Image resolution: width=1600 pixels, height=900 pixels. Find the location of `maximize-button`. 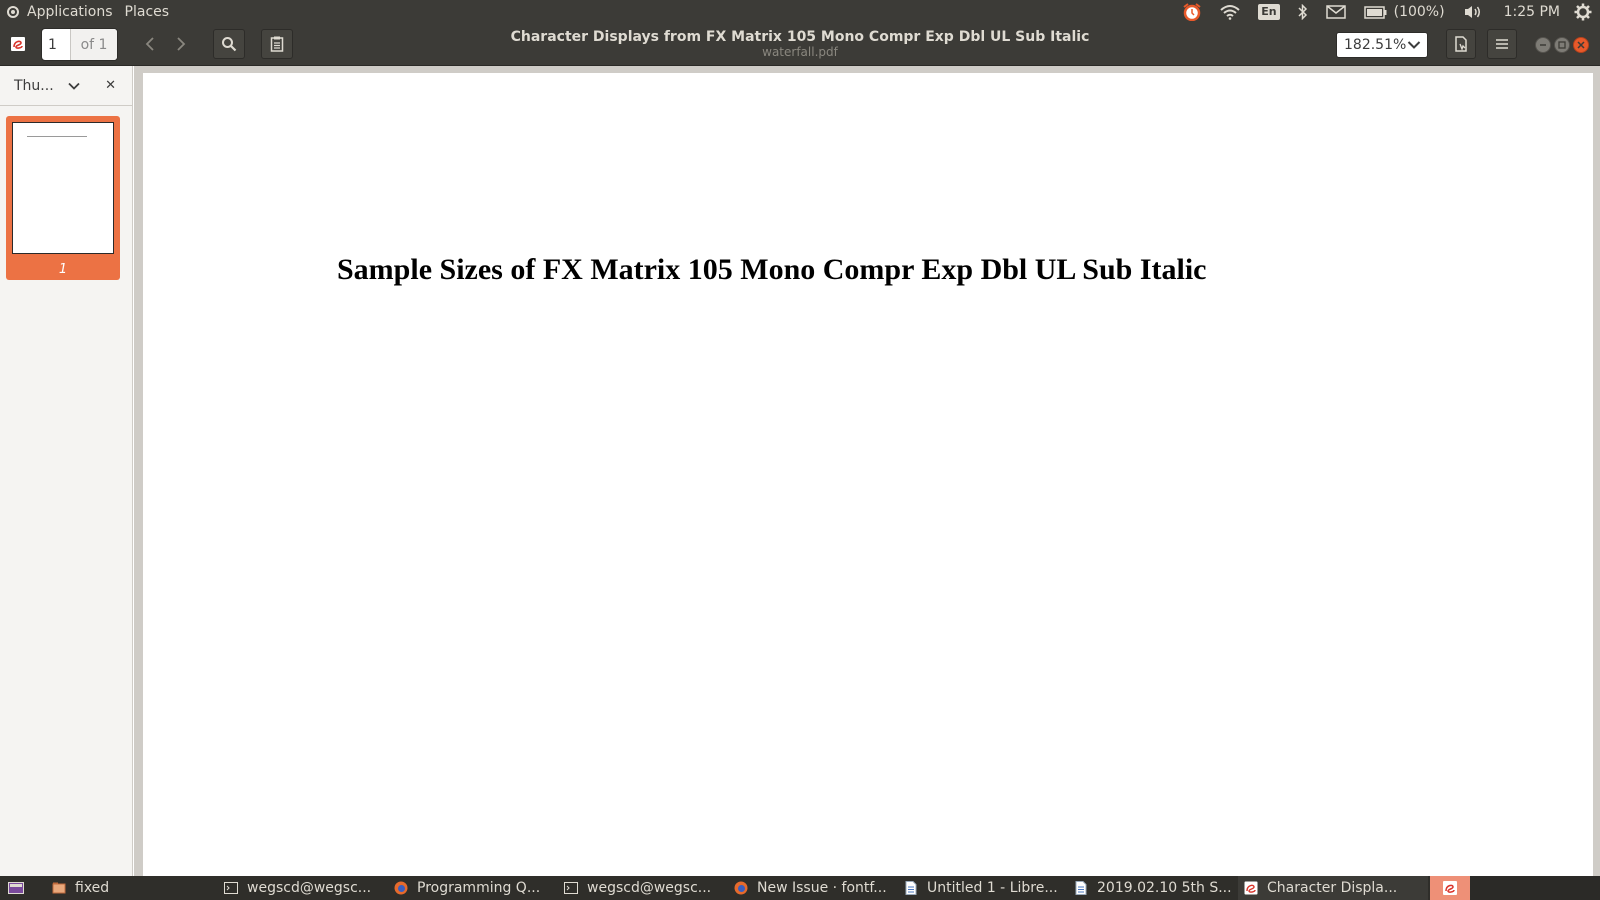

maximize-button is located at coordinates (1562, 45).